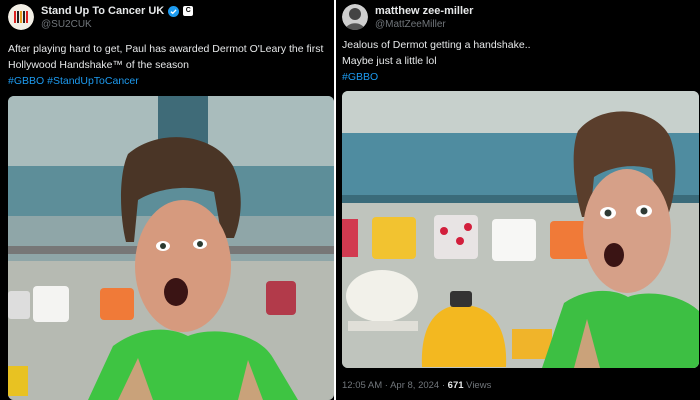 The width and height of the screenshot is (700, 400). Describe the element at coordinates (414, 385) in the screenshot. I see `tweet-date: Apr 8, 2024` at that location.